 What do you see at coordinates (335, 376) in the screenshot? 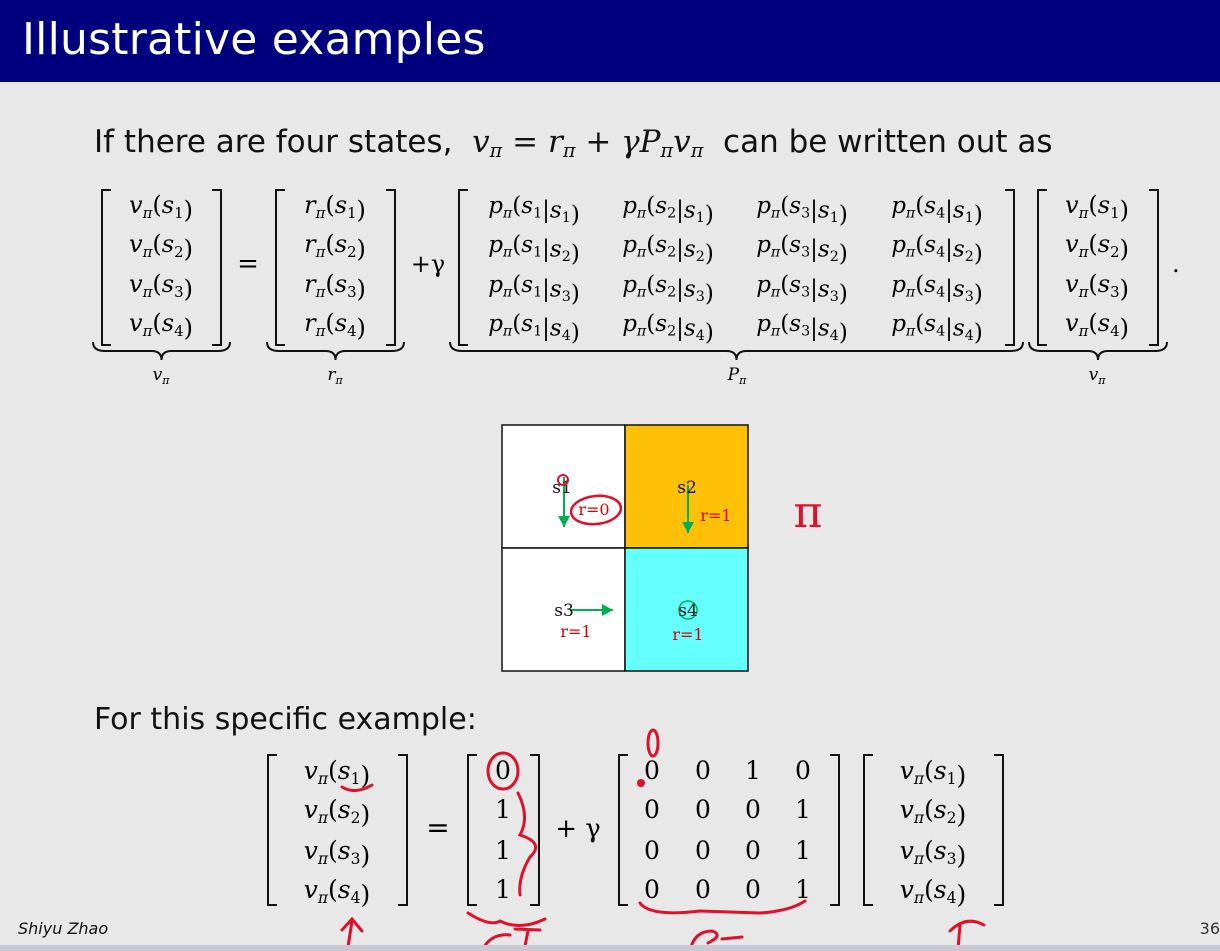
I see `r-label: rπ` at bounding box center [335, 376].